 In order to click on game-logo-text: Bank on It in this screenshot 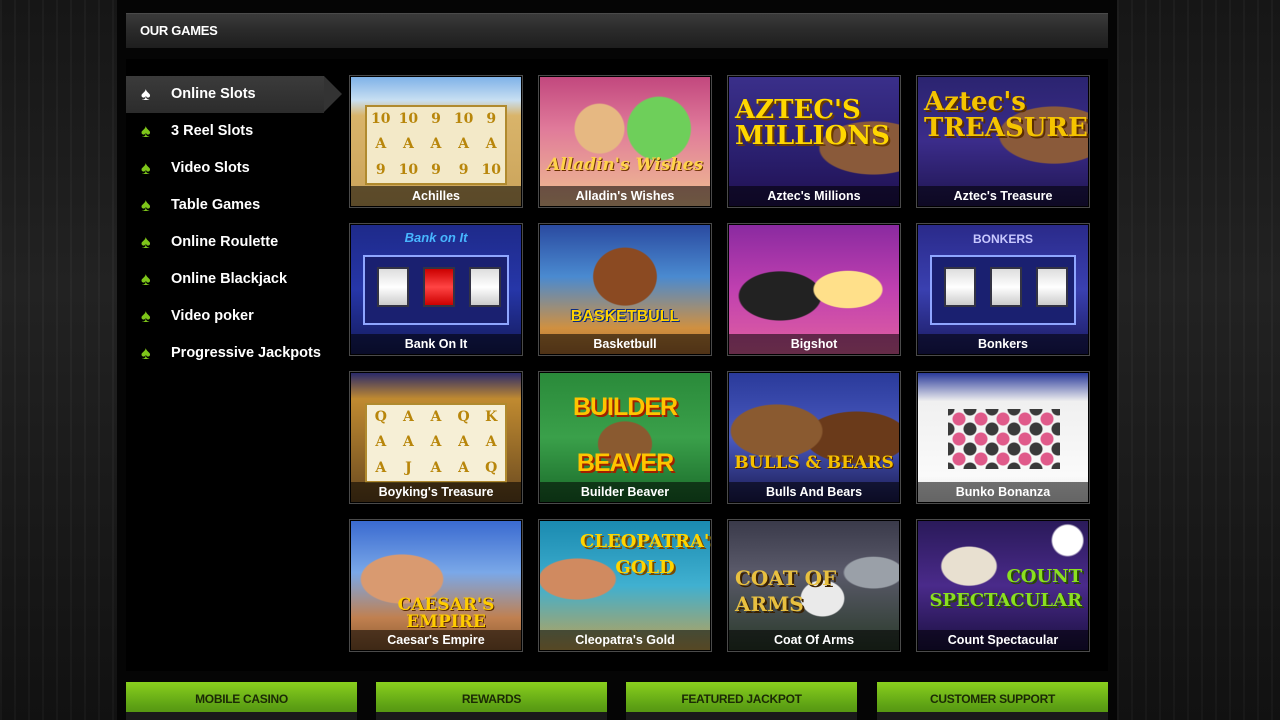, I will do `click(436, 237)`.